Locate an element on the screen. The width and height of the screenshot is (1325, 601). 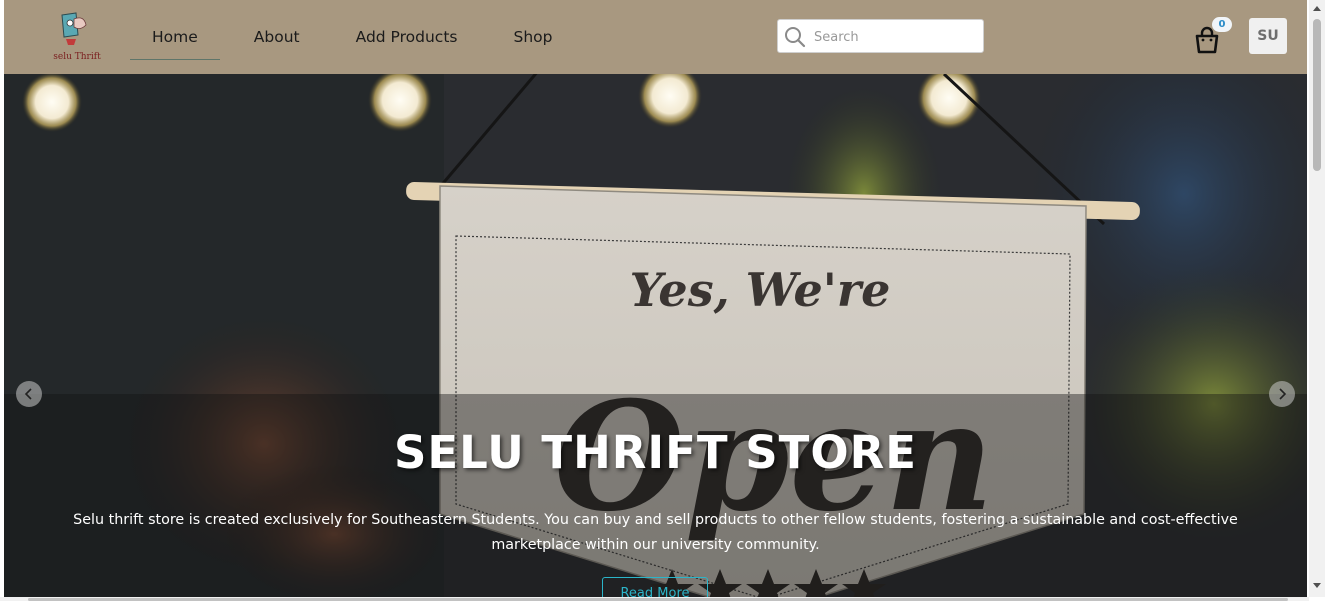
main-nav: Home About Add Products Shop is located at coordinates (352, 37).